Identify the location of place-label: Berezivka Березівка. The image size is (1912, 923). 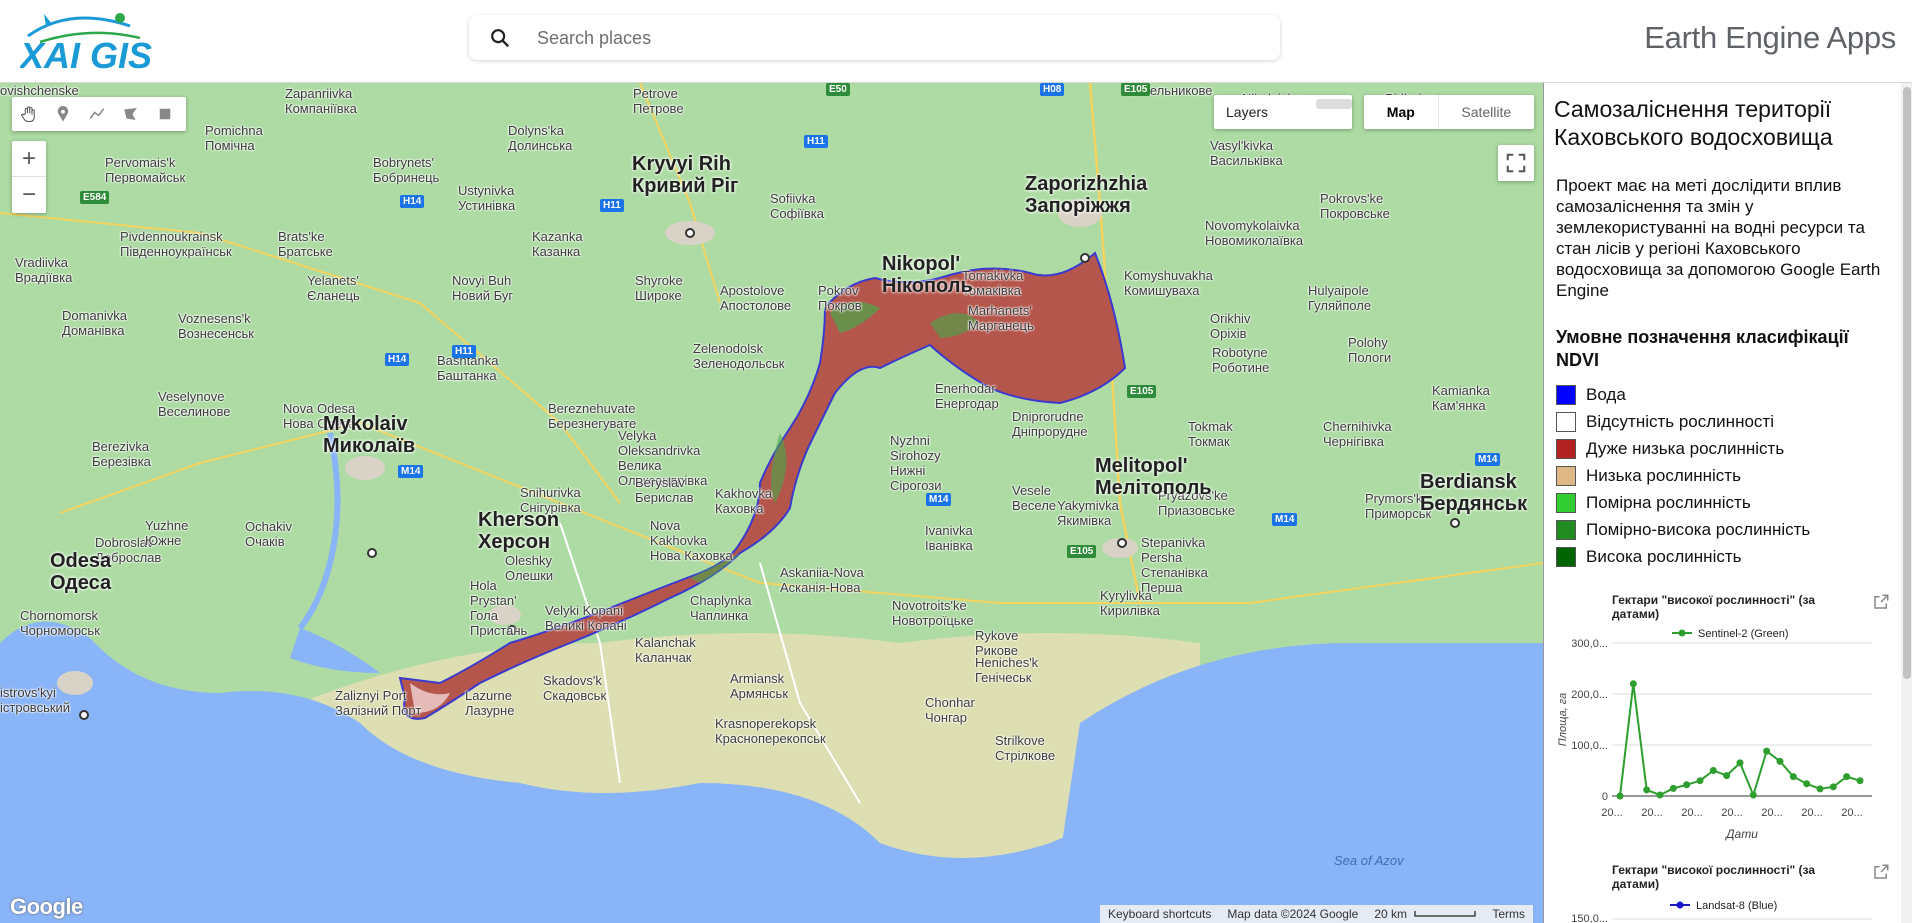
(121, 454).